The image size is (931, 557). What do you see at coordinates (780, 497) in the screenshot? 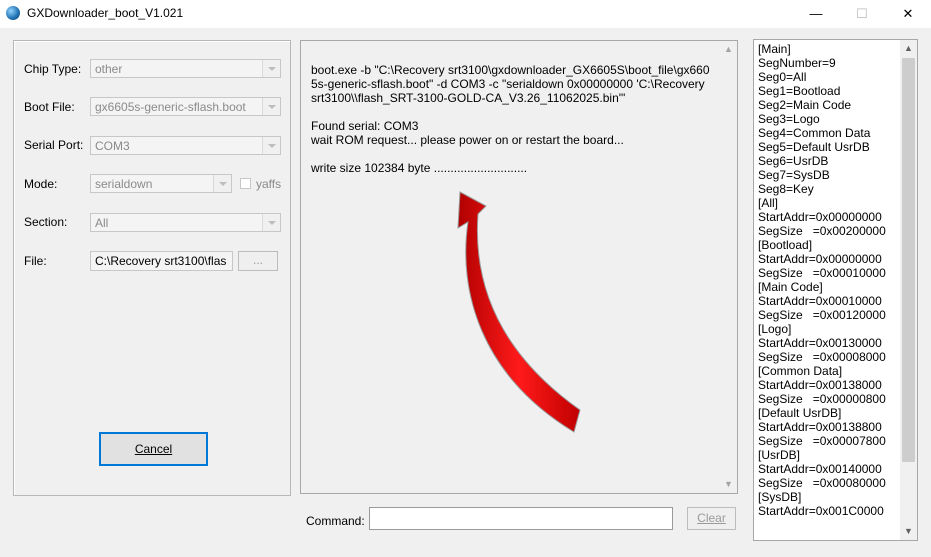
I see `segment-line: [SysDB]` at bounding box center [780, 497].